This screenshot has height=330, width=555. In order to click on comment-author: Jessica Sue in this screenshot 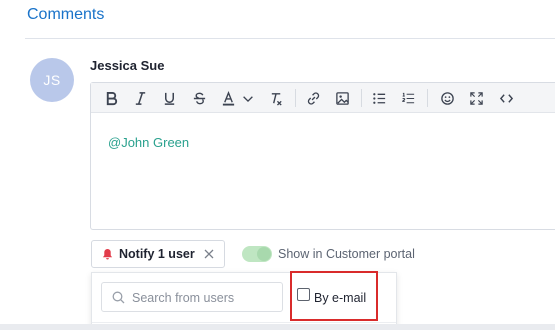, I will do `click(127, 65)`.